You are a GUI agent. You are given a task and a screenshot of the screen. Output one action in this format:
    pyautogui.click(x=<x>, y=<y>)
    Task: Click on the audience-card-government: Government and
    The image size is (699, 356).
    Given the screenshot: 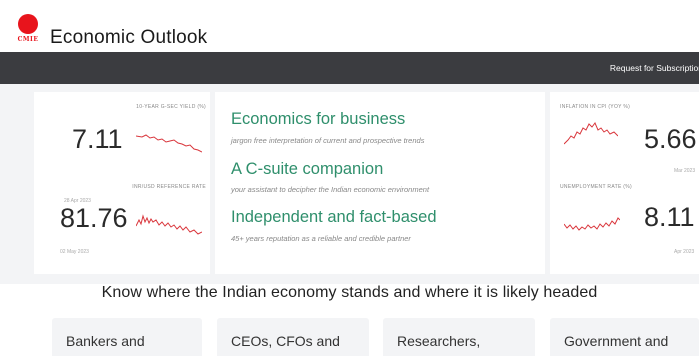 What is the action you would take?
    pyautogui.click(x=624, y=337)
    